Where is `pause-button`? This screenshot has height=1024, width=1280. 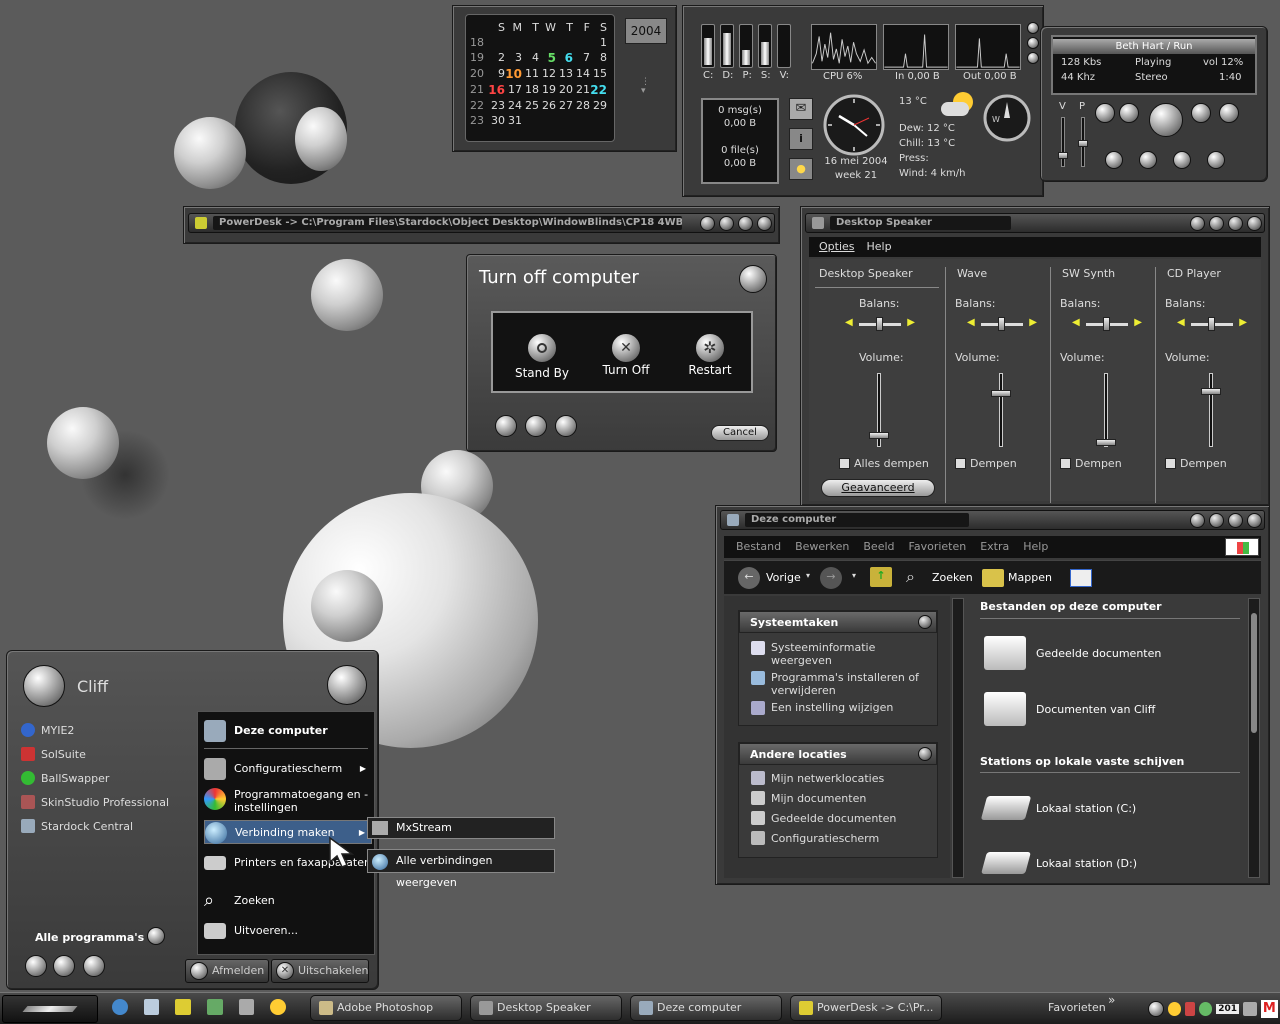
pause-button is located at coordinates (1129, 113).